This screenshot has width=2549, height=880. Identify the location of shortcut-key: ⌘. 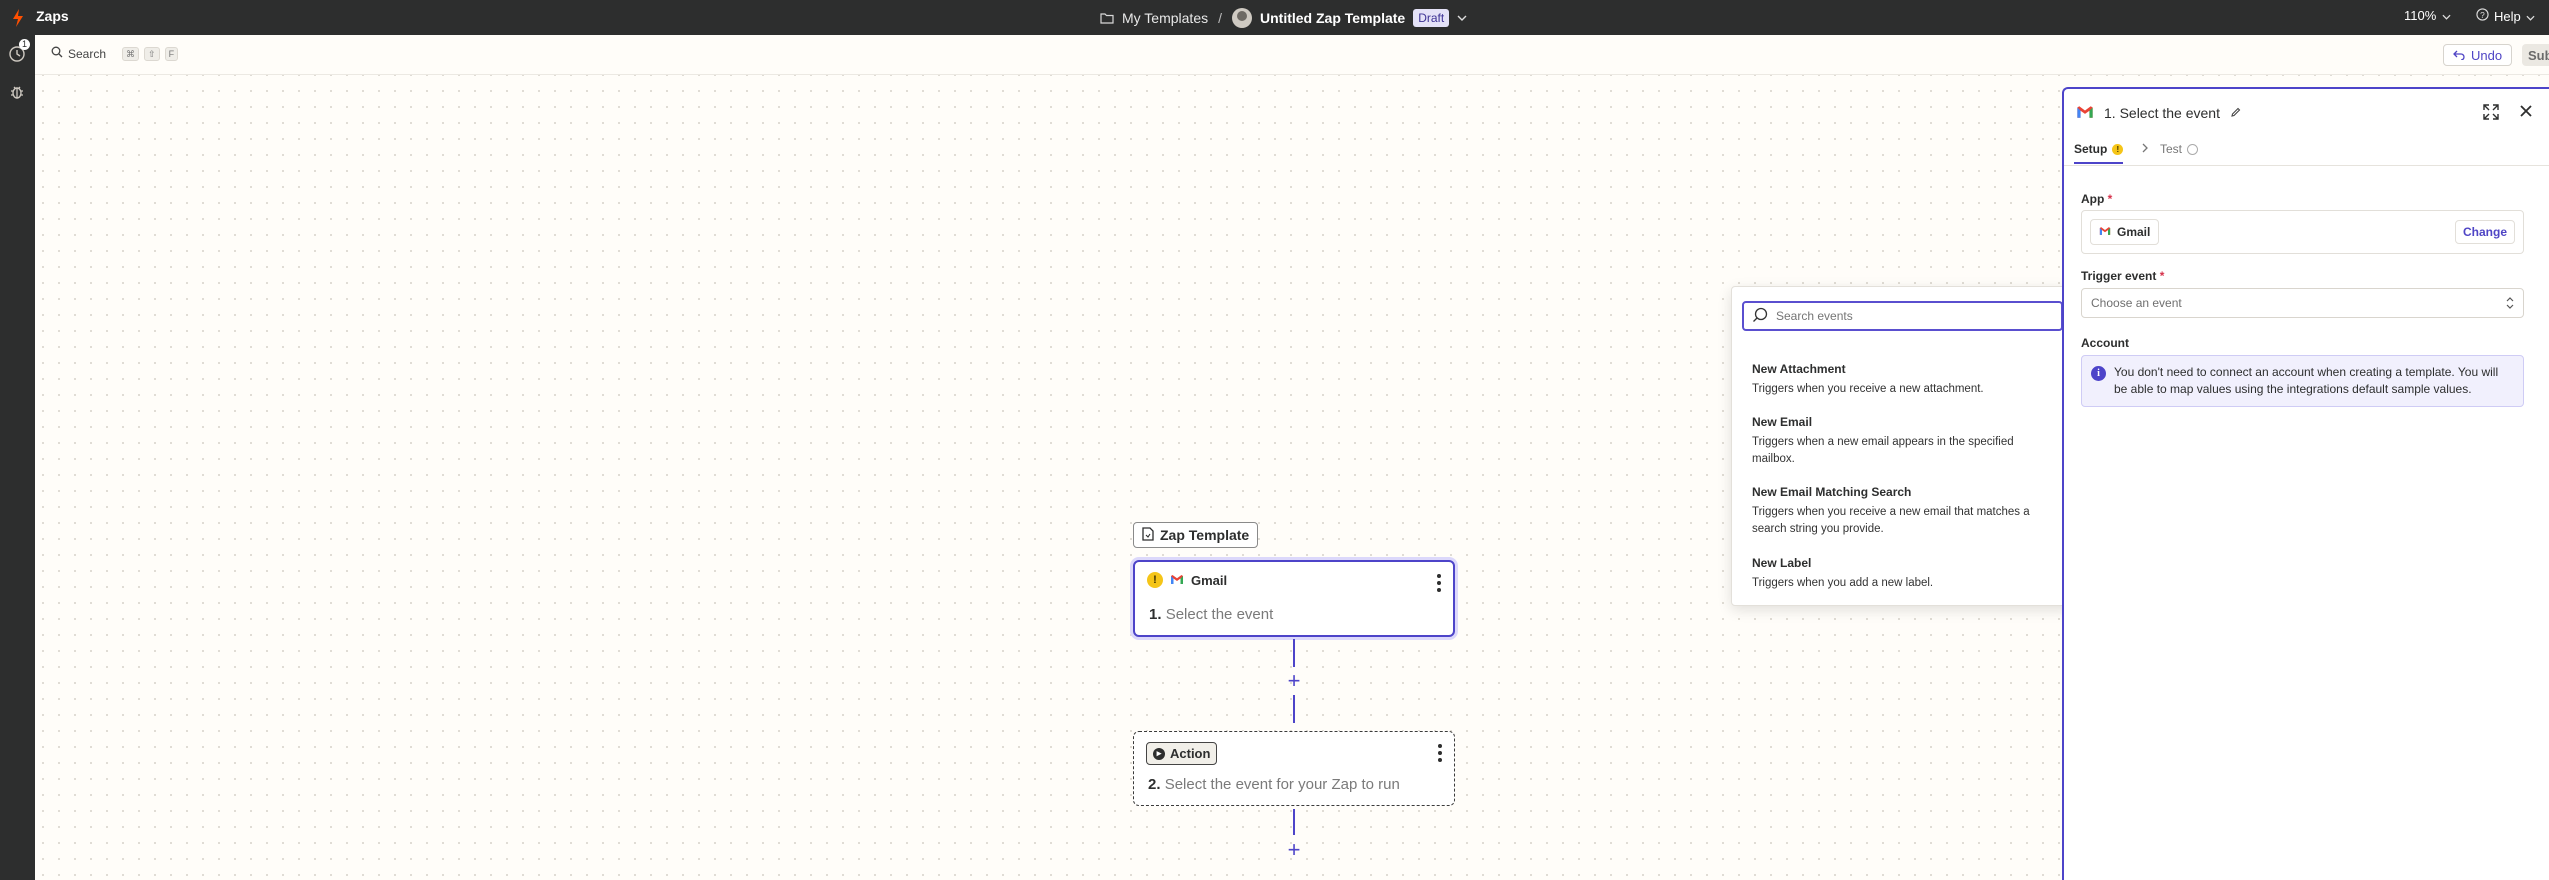
(131, 53).